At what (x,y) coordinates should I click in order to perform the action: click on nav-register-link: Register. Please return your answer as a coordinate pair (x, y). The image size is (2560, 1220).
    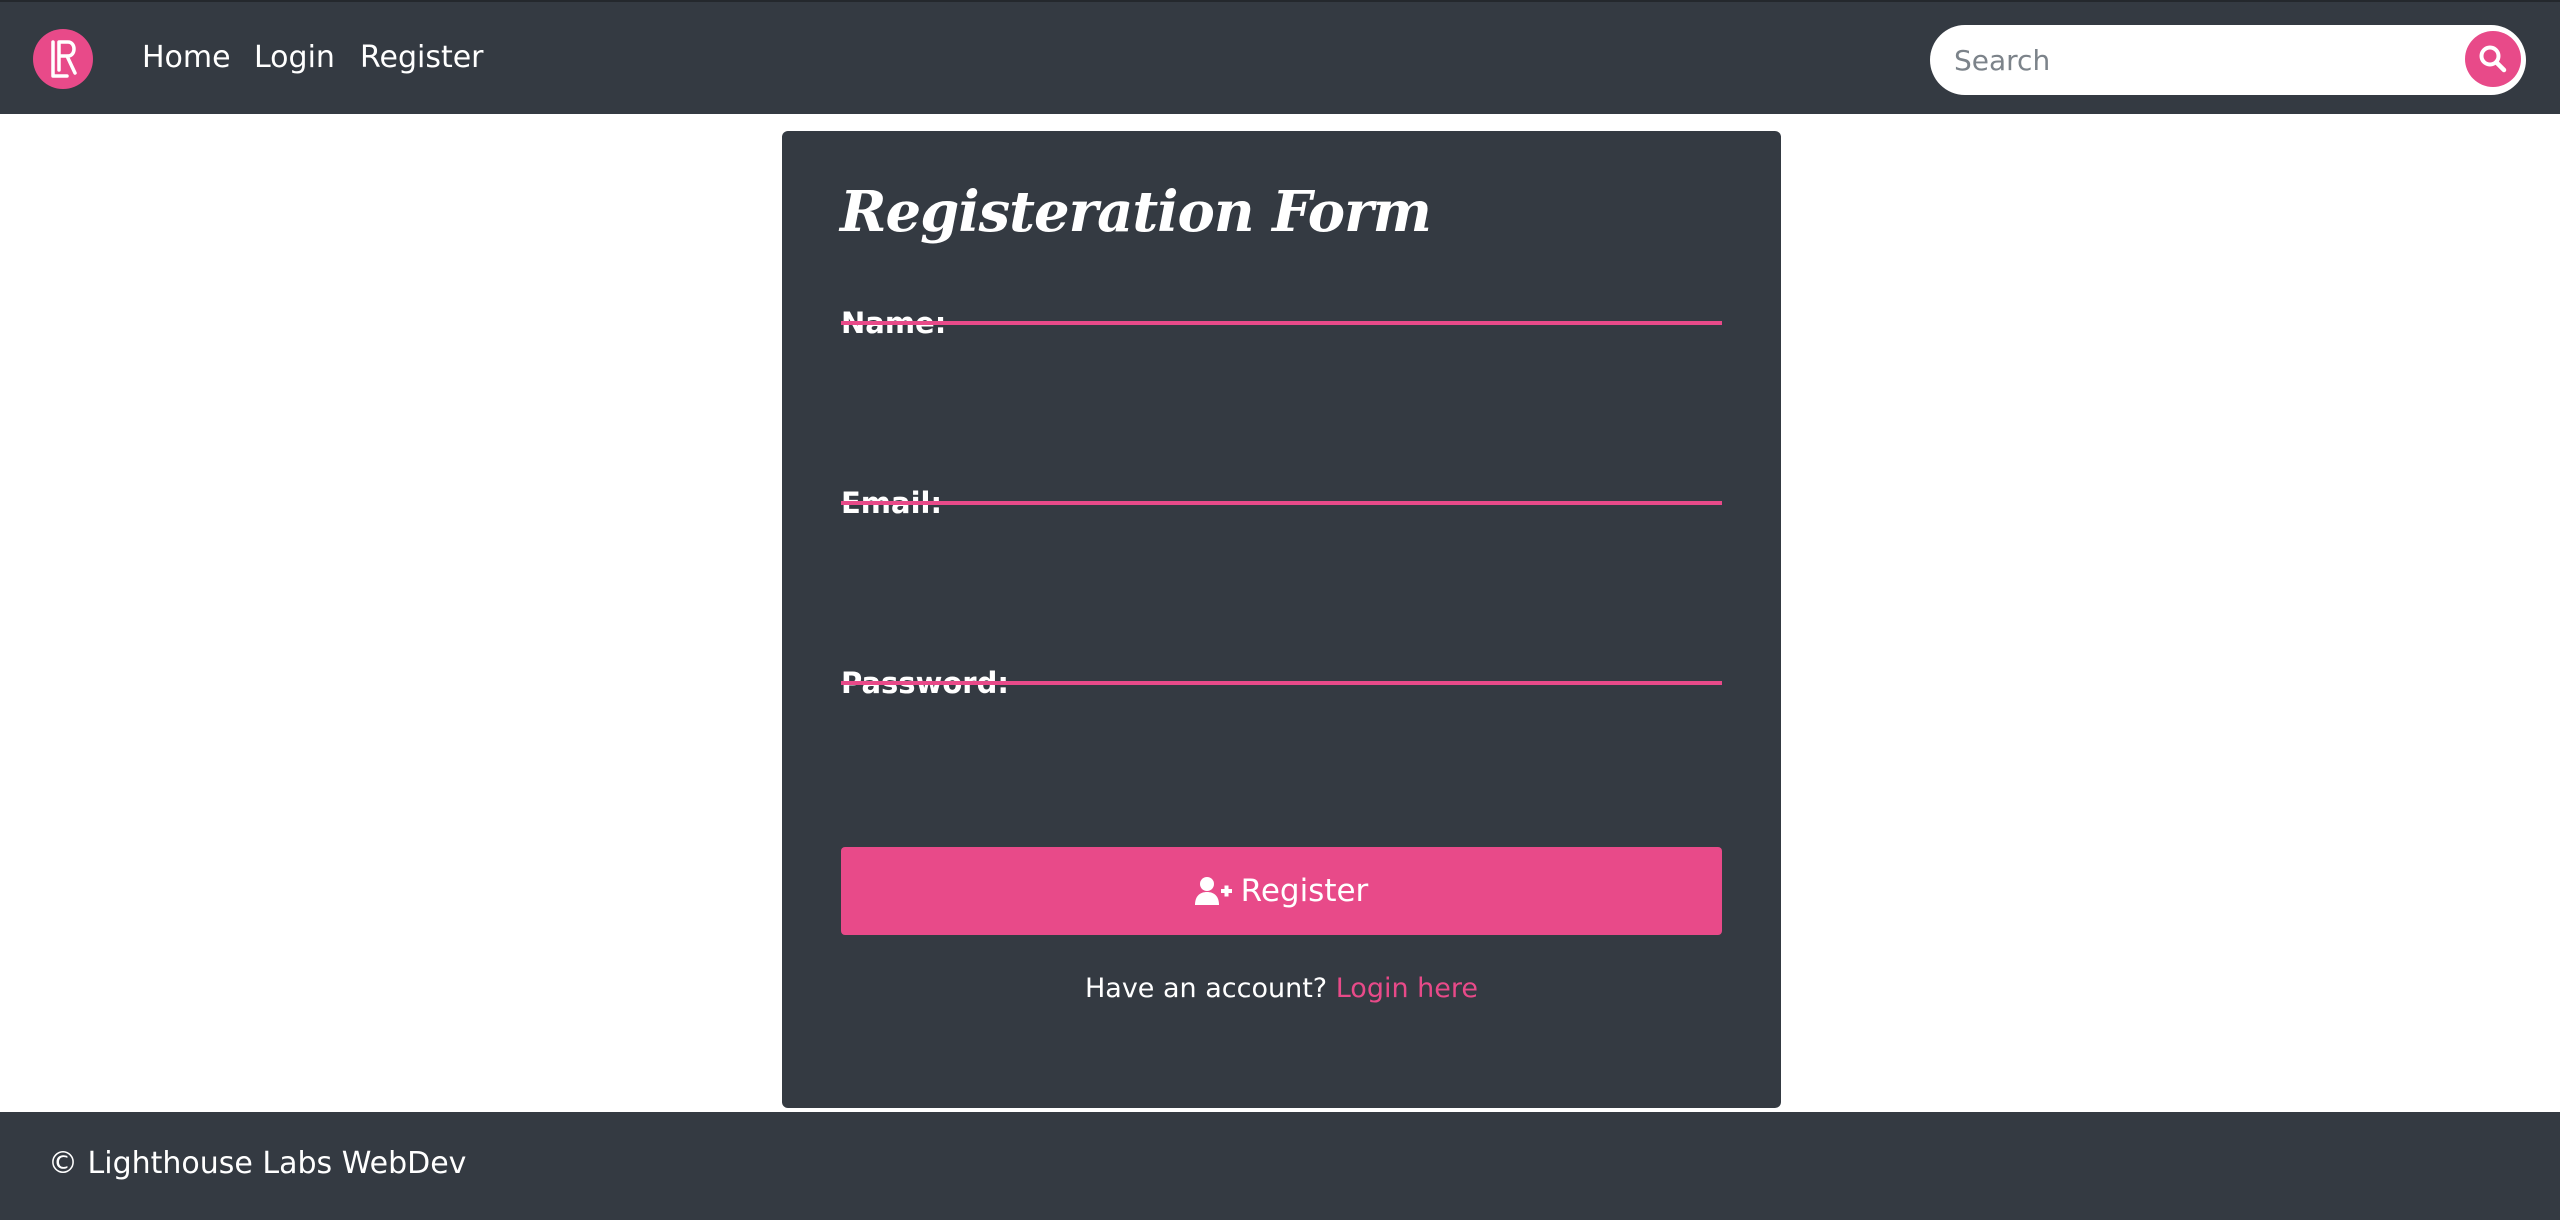
    Looking at the image, I should click on (422, 58).